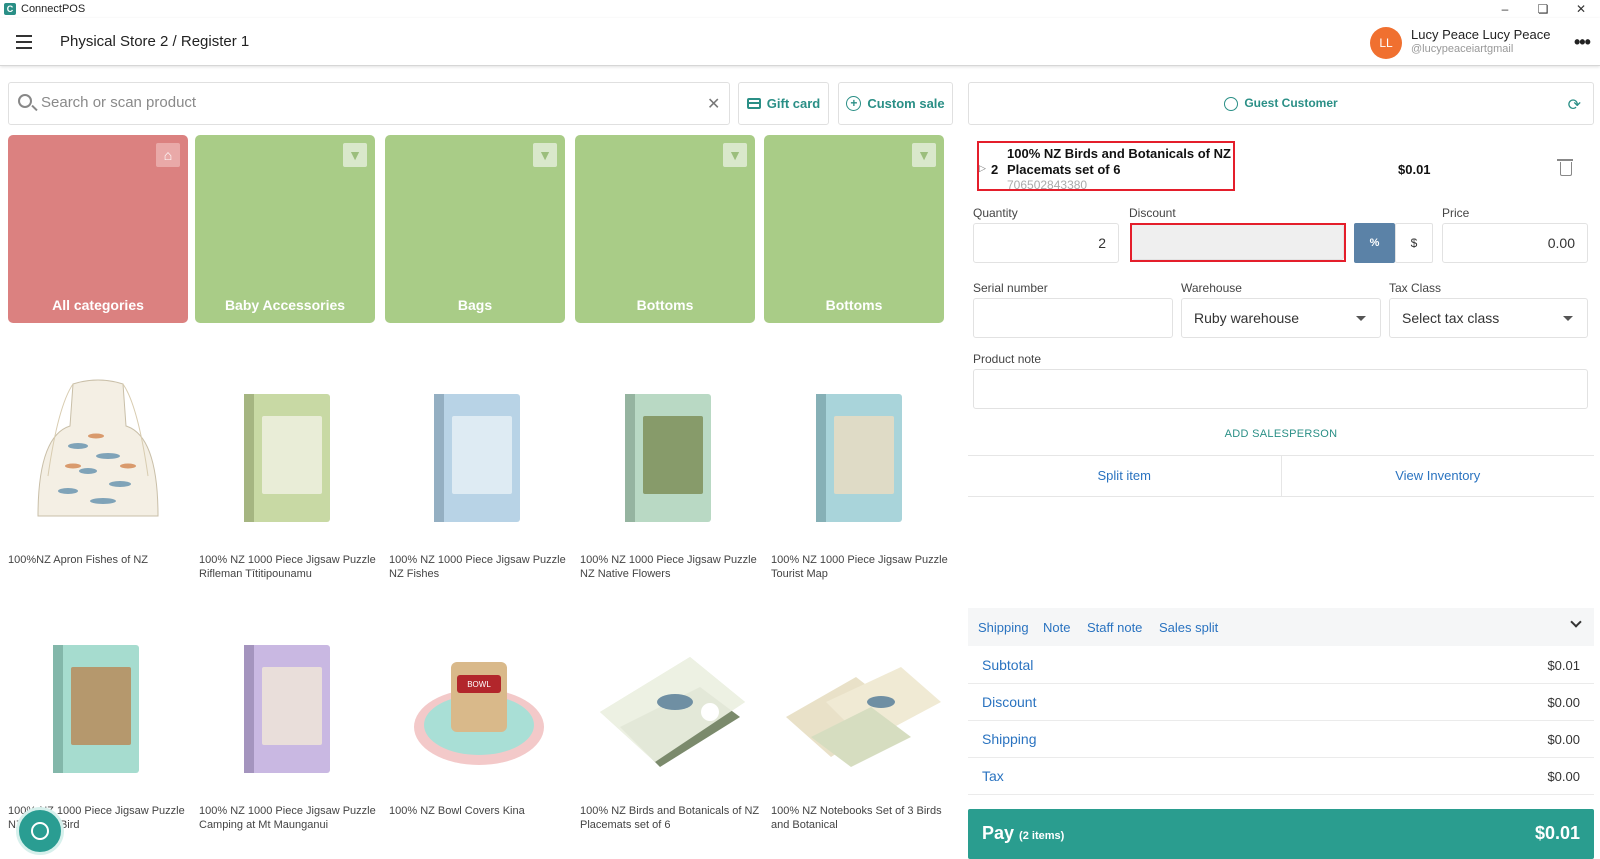 This screenshot has width=1600, height=859. I want to click on refresh-icon: ⟳, so click(1574, 105).